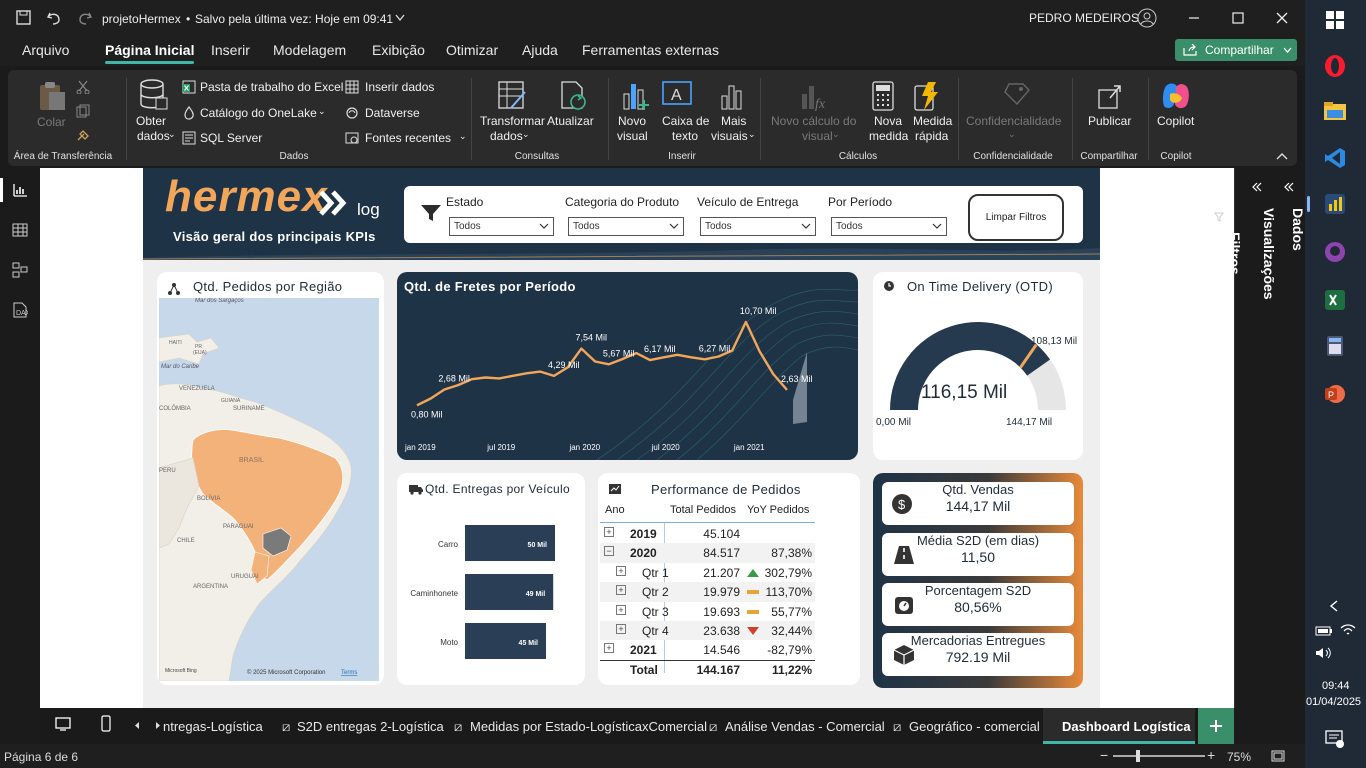 The image size is (1366, 768). I want to click on maximize-icon, so click(1238, 18).